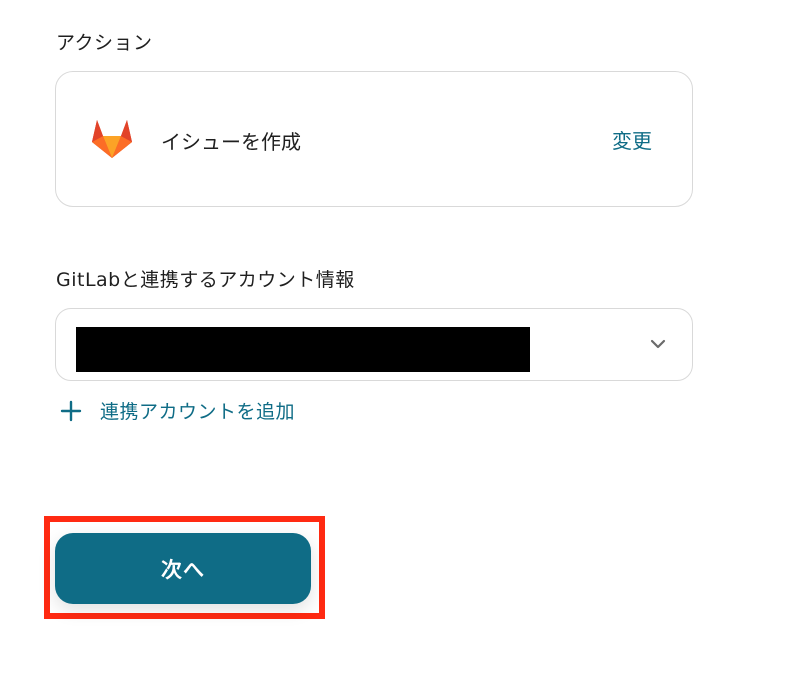 This screenshot has height=680, width=790. I want to click on next-button: 次へ, so click(183, 568).